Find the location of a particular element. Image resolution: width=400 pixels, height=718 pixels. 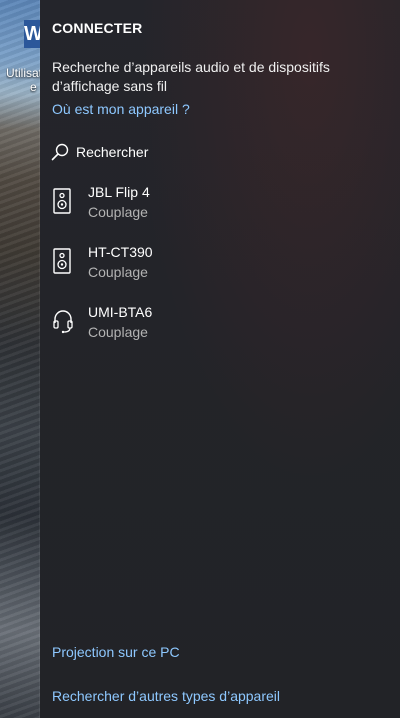

headset-icon is located at coordinates (63, 322).